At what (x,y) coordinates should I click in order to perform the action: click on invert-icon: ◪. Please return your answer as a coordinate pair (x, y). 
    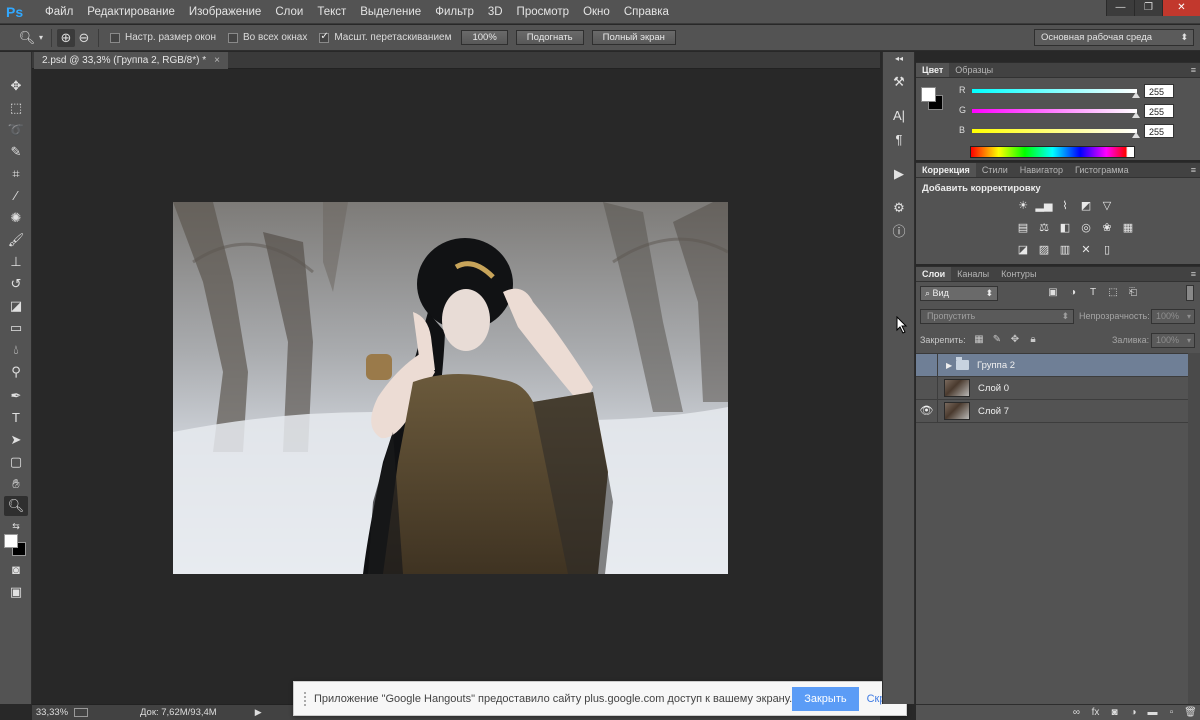
    Looking at the image, I should click on (1023, 250).